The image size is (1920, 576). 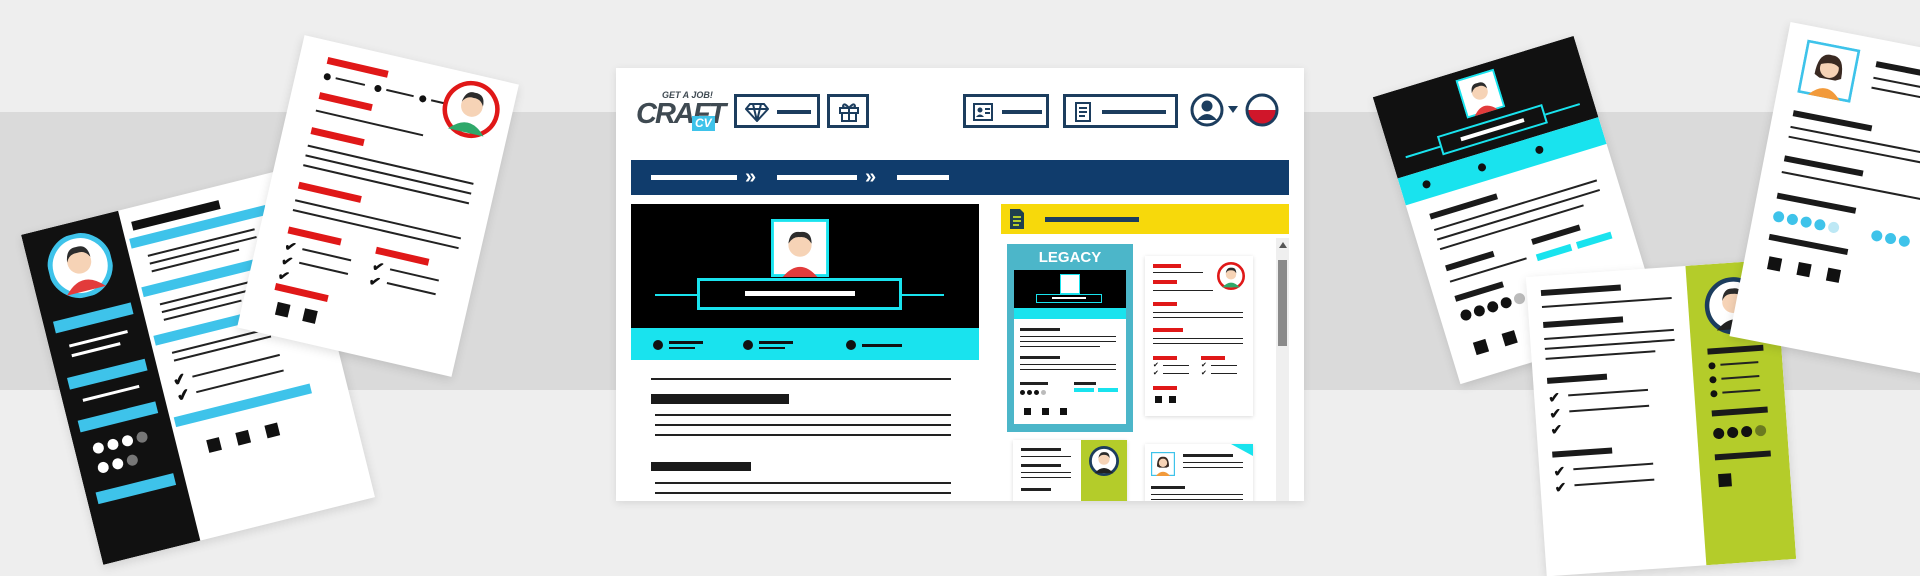 I want to click on template-card-lime, so click(x=1070, y=470).